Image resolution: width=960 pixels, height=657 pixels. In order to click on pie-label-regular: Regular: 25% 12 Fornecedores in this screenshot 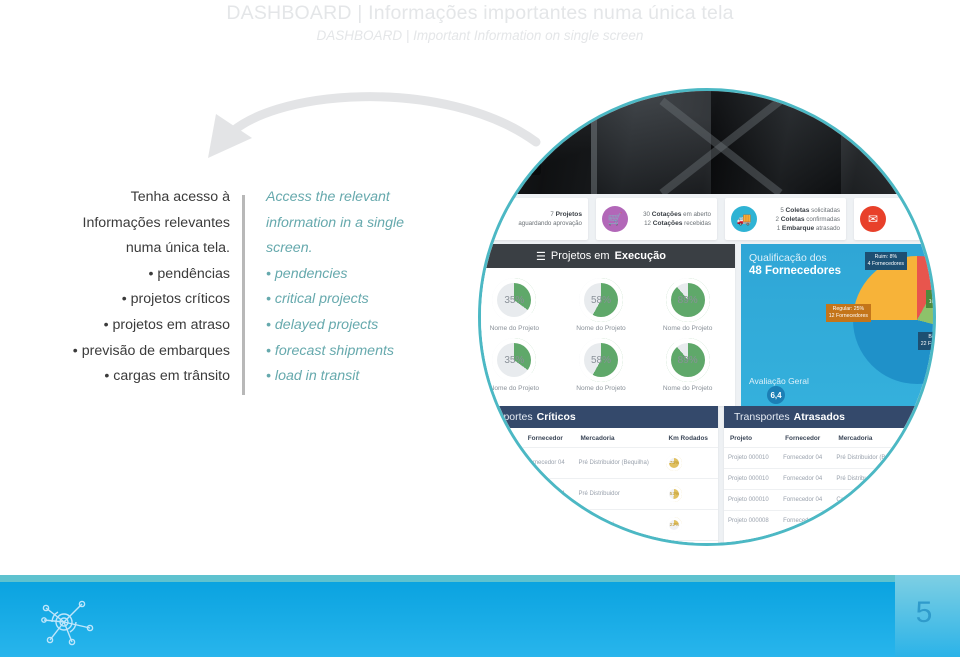, I will do `click(848, 313)`.